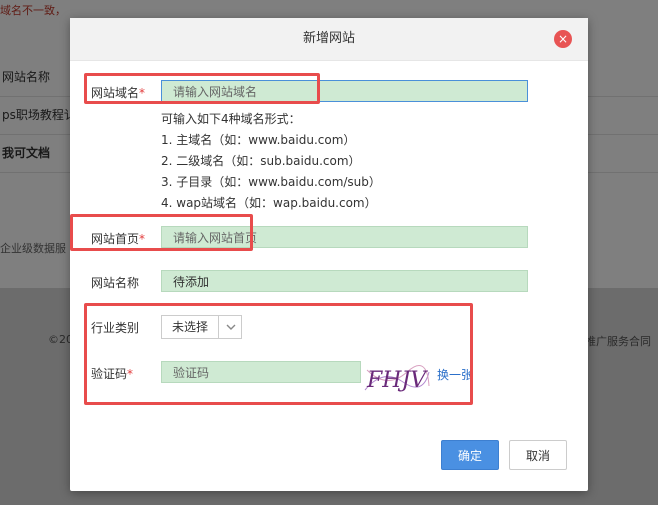 This screenshot has width=658, height=505. I want to click on domain-hint-title: 可输入如下4种域名形式：, so click(231, 119).